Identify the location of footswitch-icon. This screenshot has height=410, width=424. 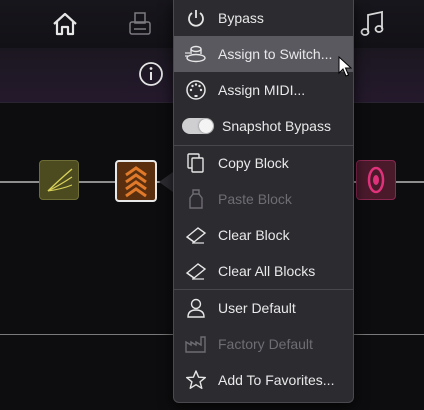
(195, 54).